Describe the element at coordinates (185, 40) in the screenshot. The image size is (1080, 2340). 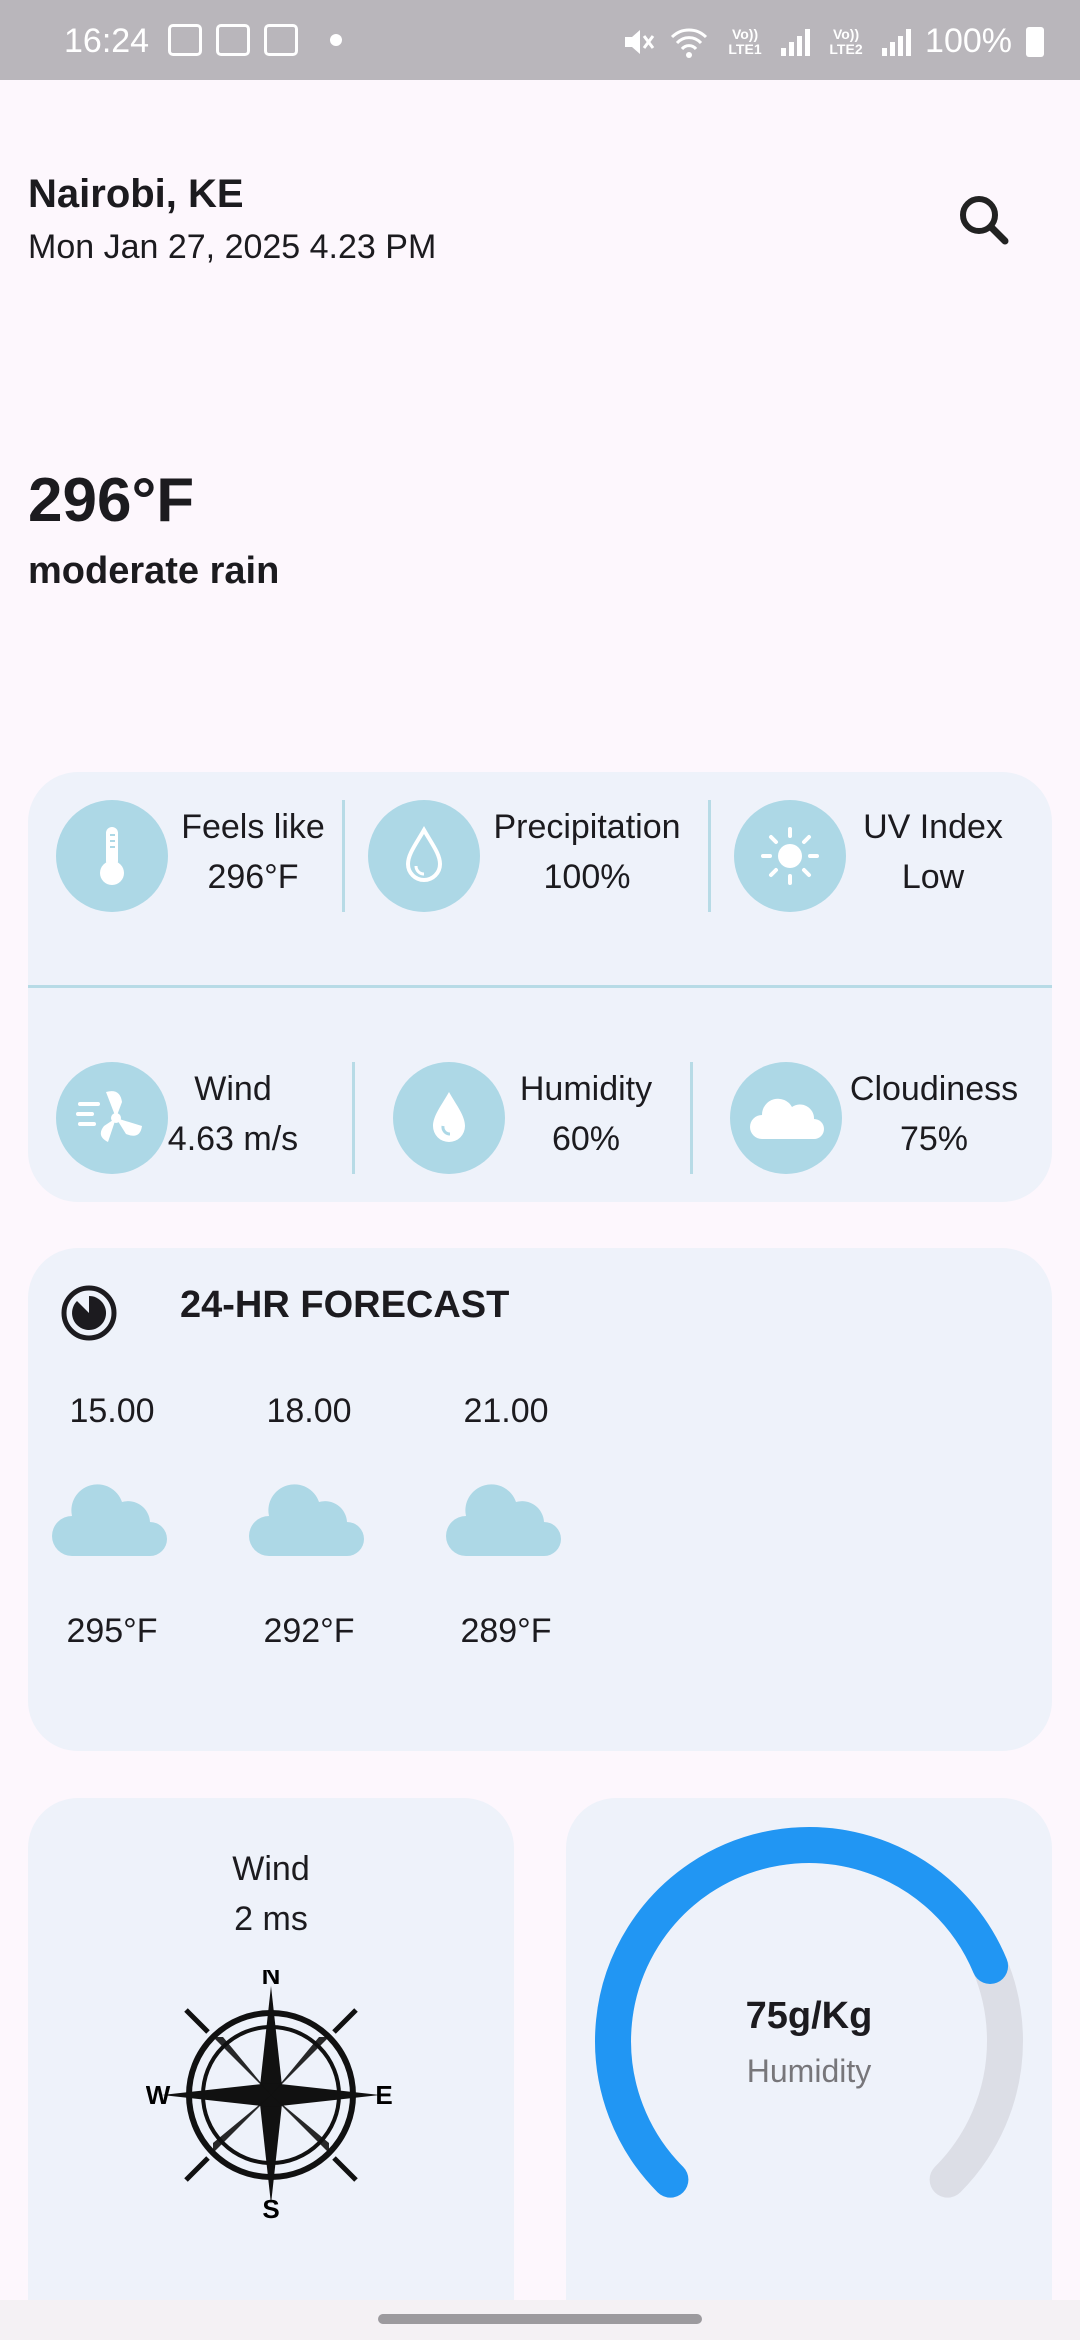
I see `outlook-icon` at that location.